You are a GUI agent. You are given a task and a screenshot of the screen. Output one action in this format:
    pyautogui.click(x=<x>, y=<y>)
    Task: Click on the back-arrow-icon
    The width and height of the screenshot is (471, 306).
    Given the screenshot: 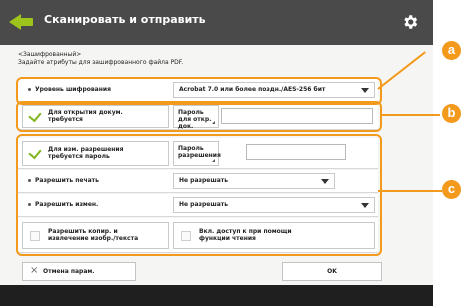 What is the action you would take?
    pyautogui.click(x=22, y=22)
    